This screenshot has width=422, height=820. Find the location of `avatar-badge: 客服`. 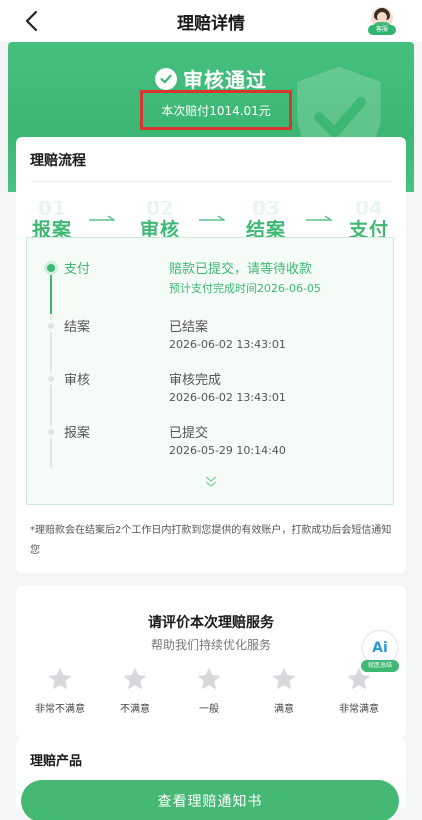

avatar-badge: 客服 is located at coordinates (382, 30).